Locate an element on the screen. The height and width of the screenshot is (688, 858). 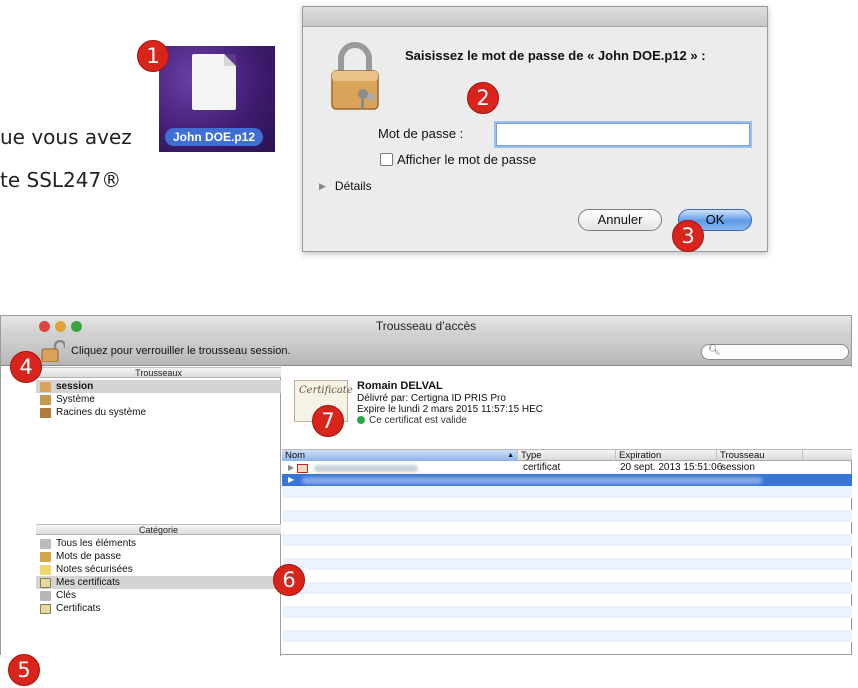
keychain-label: Système is located at coordinates (75, 399).